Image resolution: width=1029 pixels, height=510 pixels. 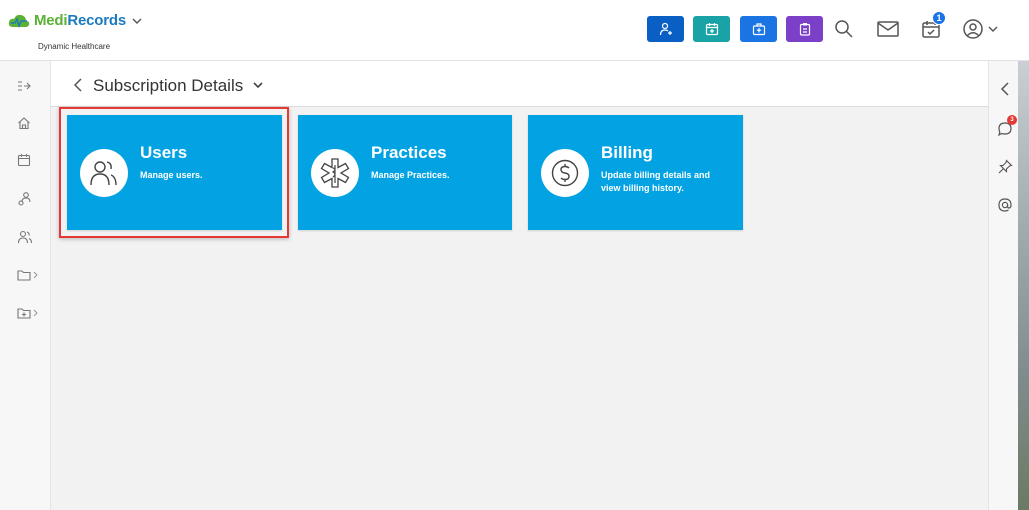 What do you see at coordinates (1012, 120) in the screenshot?
I see `notification-badge: 3` at bounding box center [1012, 120].